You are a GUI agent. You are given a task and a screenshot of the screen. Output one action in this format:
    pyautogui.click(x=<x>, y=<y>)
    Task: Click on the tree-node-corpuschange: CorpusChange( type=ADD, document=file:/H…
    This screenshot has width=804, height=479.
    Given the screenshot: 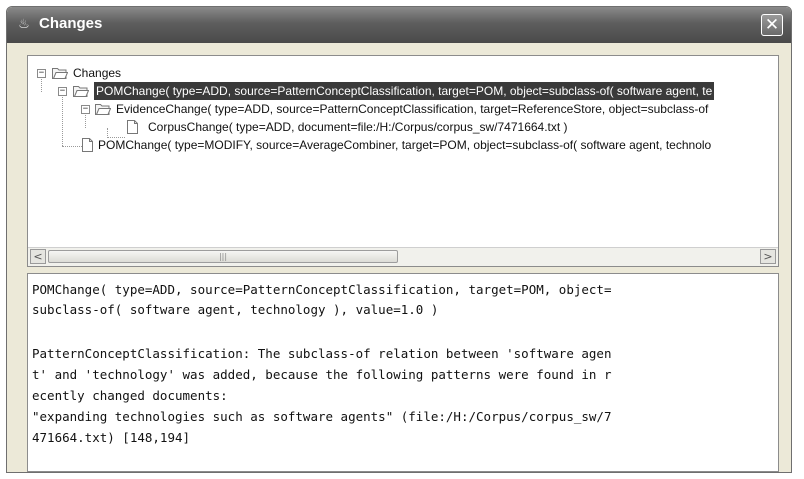 What is the action you would take?
    pyautogui.click(x=403, y=127)
    